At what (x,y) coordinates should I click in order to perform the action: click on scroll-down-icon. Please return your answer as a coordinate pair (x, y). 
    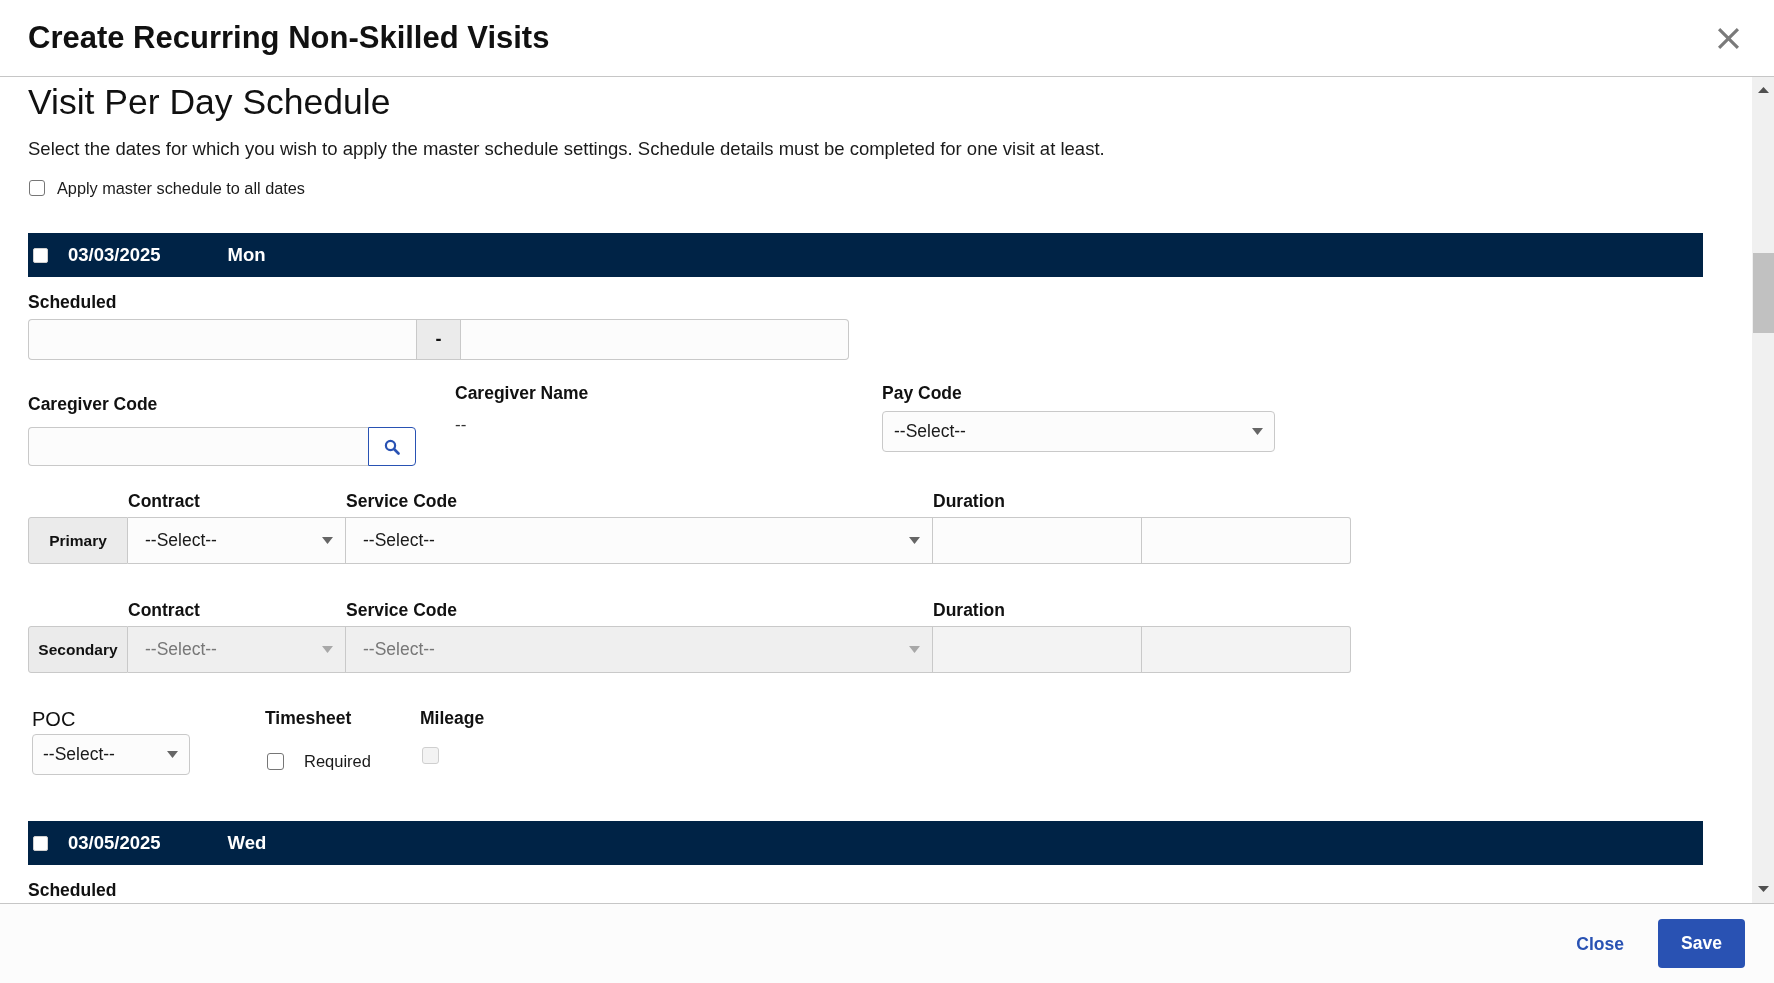
    Looking at the image, I should click on (1763, 889).